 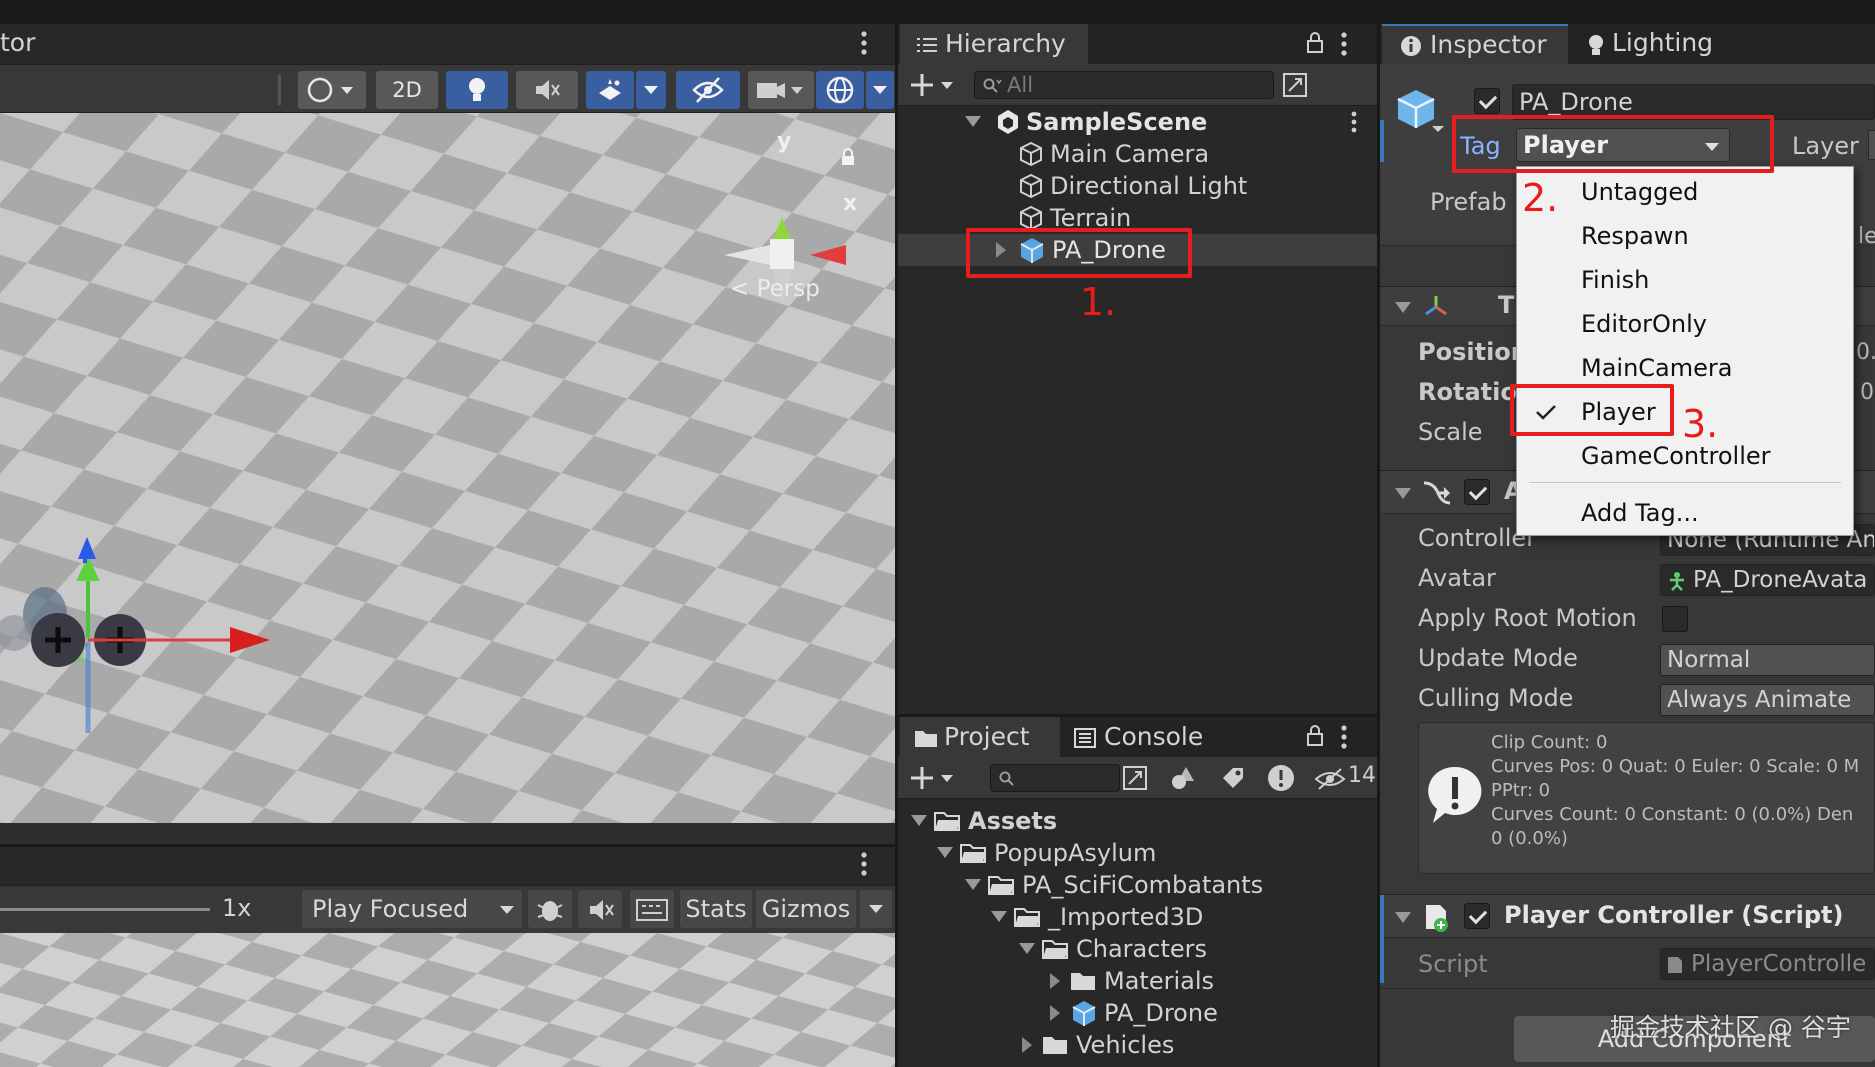 What do you see at coordinates (652, 909) in the screenshot?
I see `keyboard-shortcuts-button` at bounding box center [652, 909].